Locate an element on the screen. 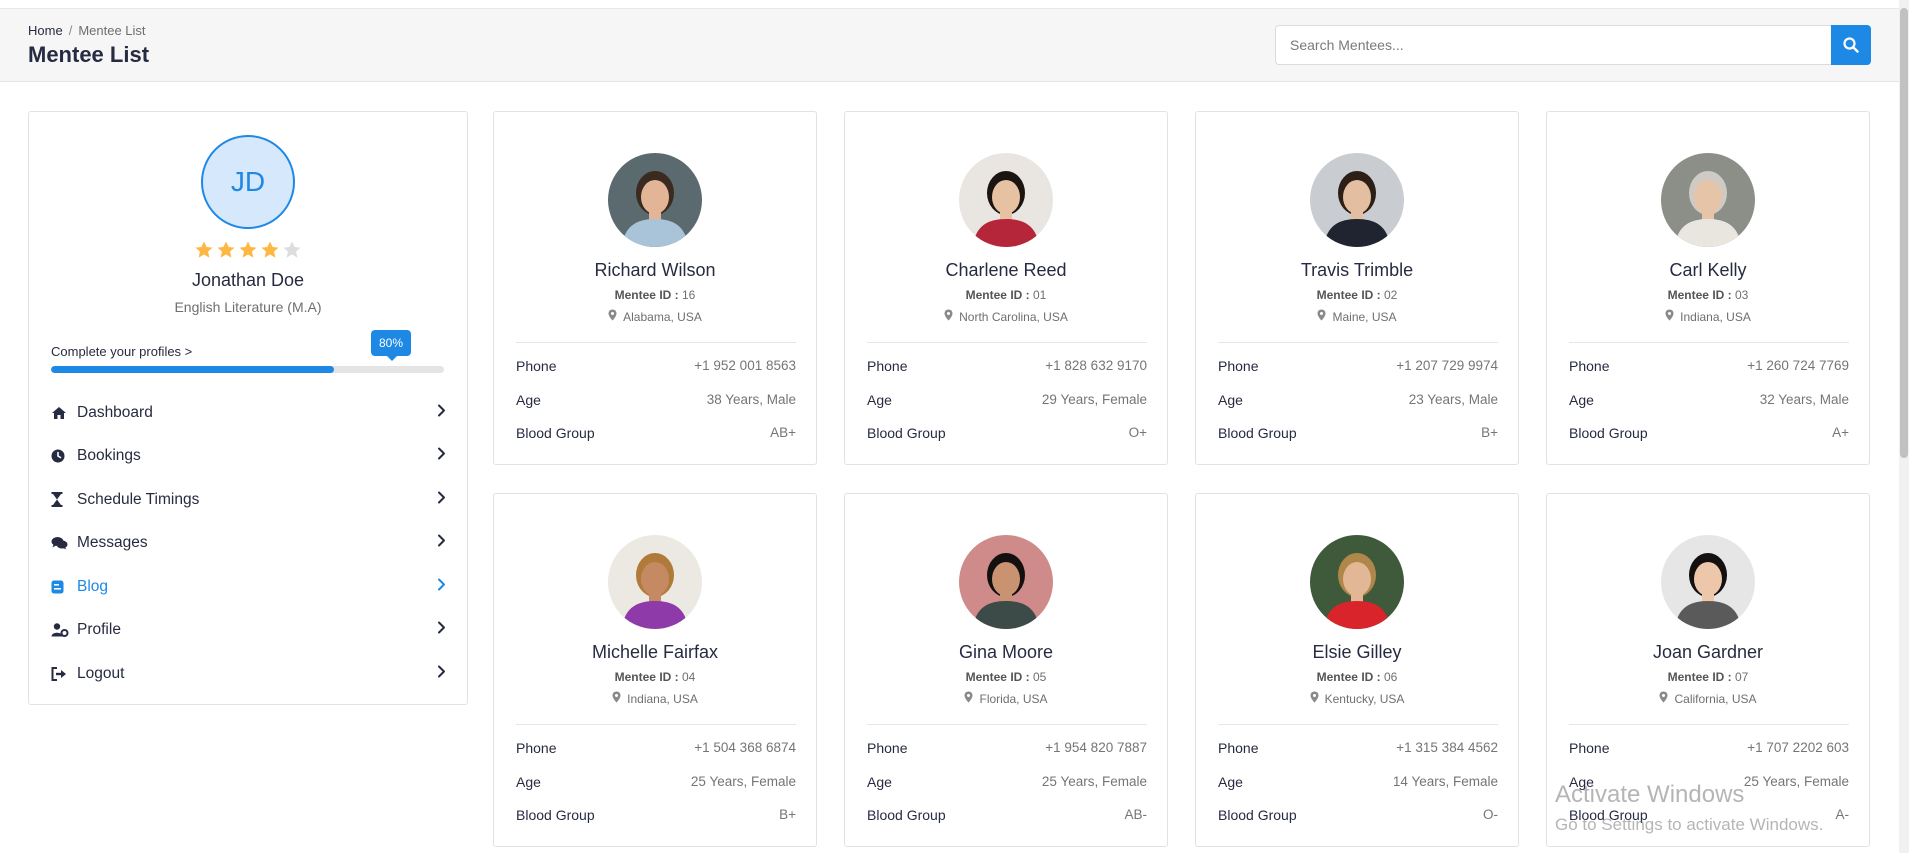  mentee-id: Mentee ID : 05 is located at coordinates (1006, 677).